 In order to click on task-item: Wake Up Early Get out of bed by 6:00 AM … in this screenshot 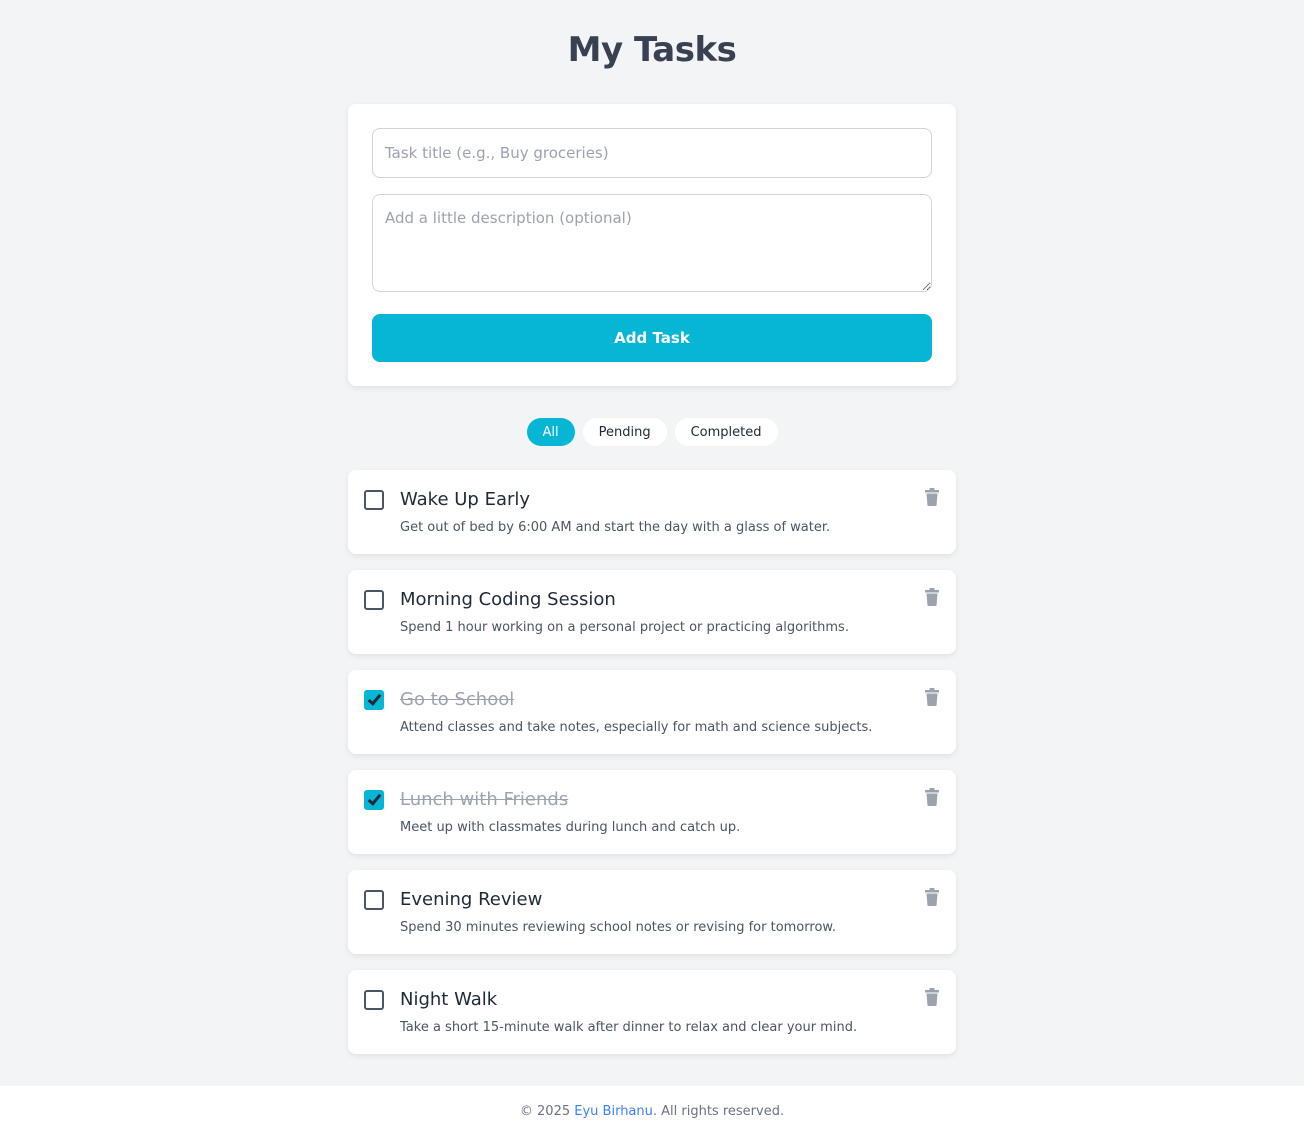, I will do `click(652, 512)`.